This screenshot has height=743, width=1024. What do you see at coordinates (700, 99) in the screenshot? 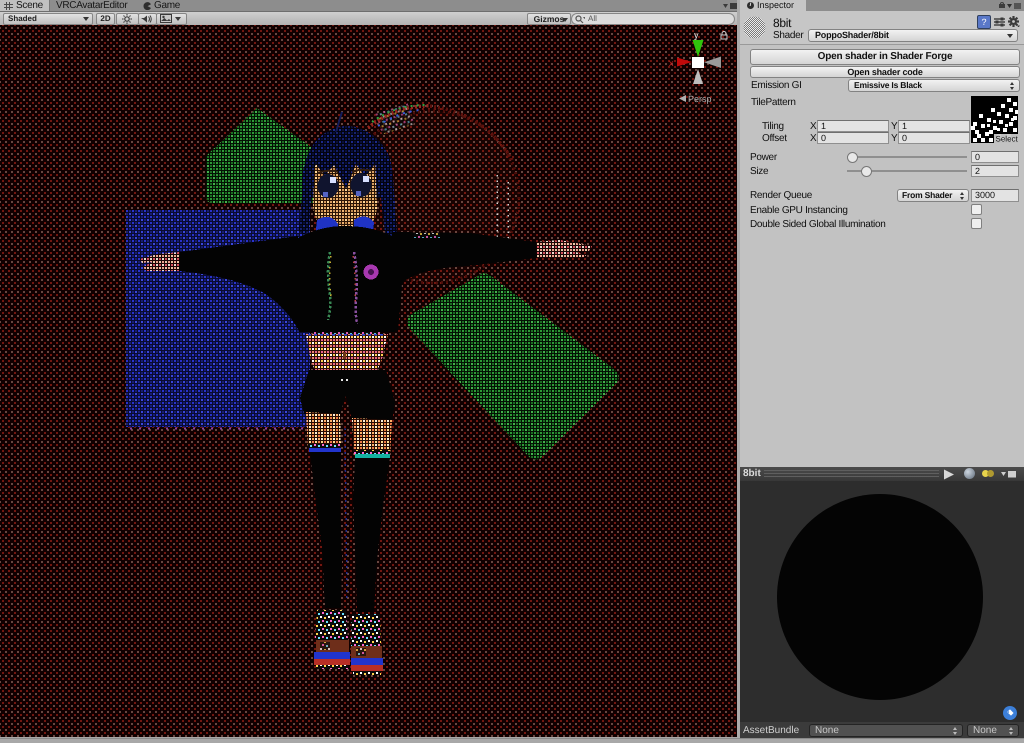
I see `svg-text: Persp` at bounding box center [700, 99].